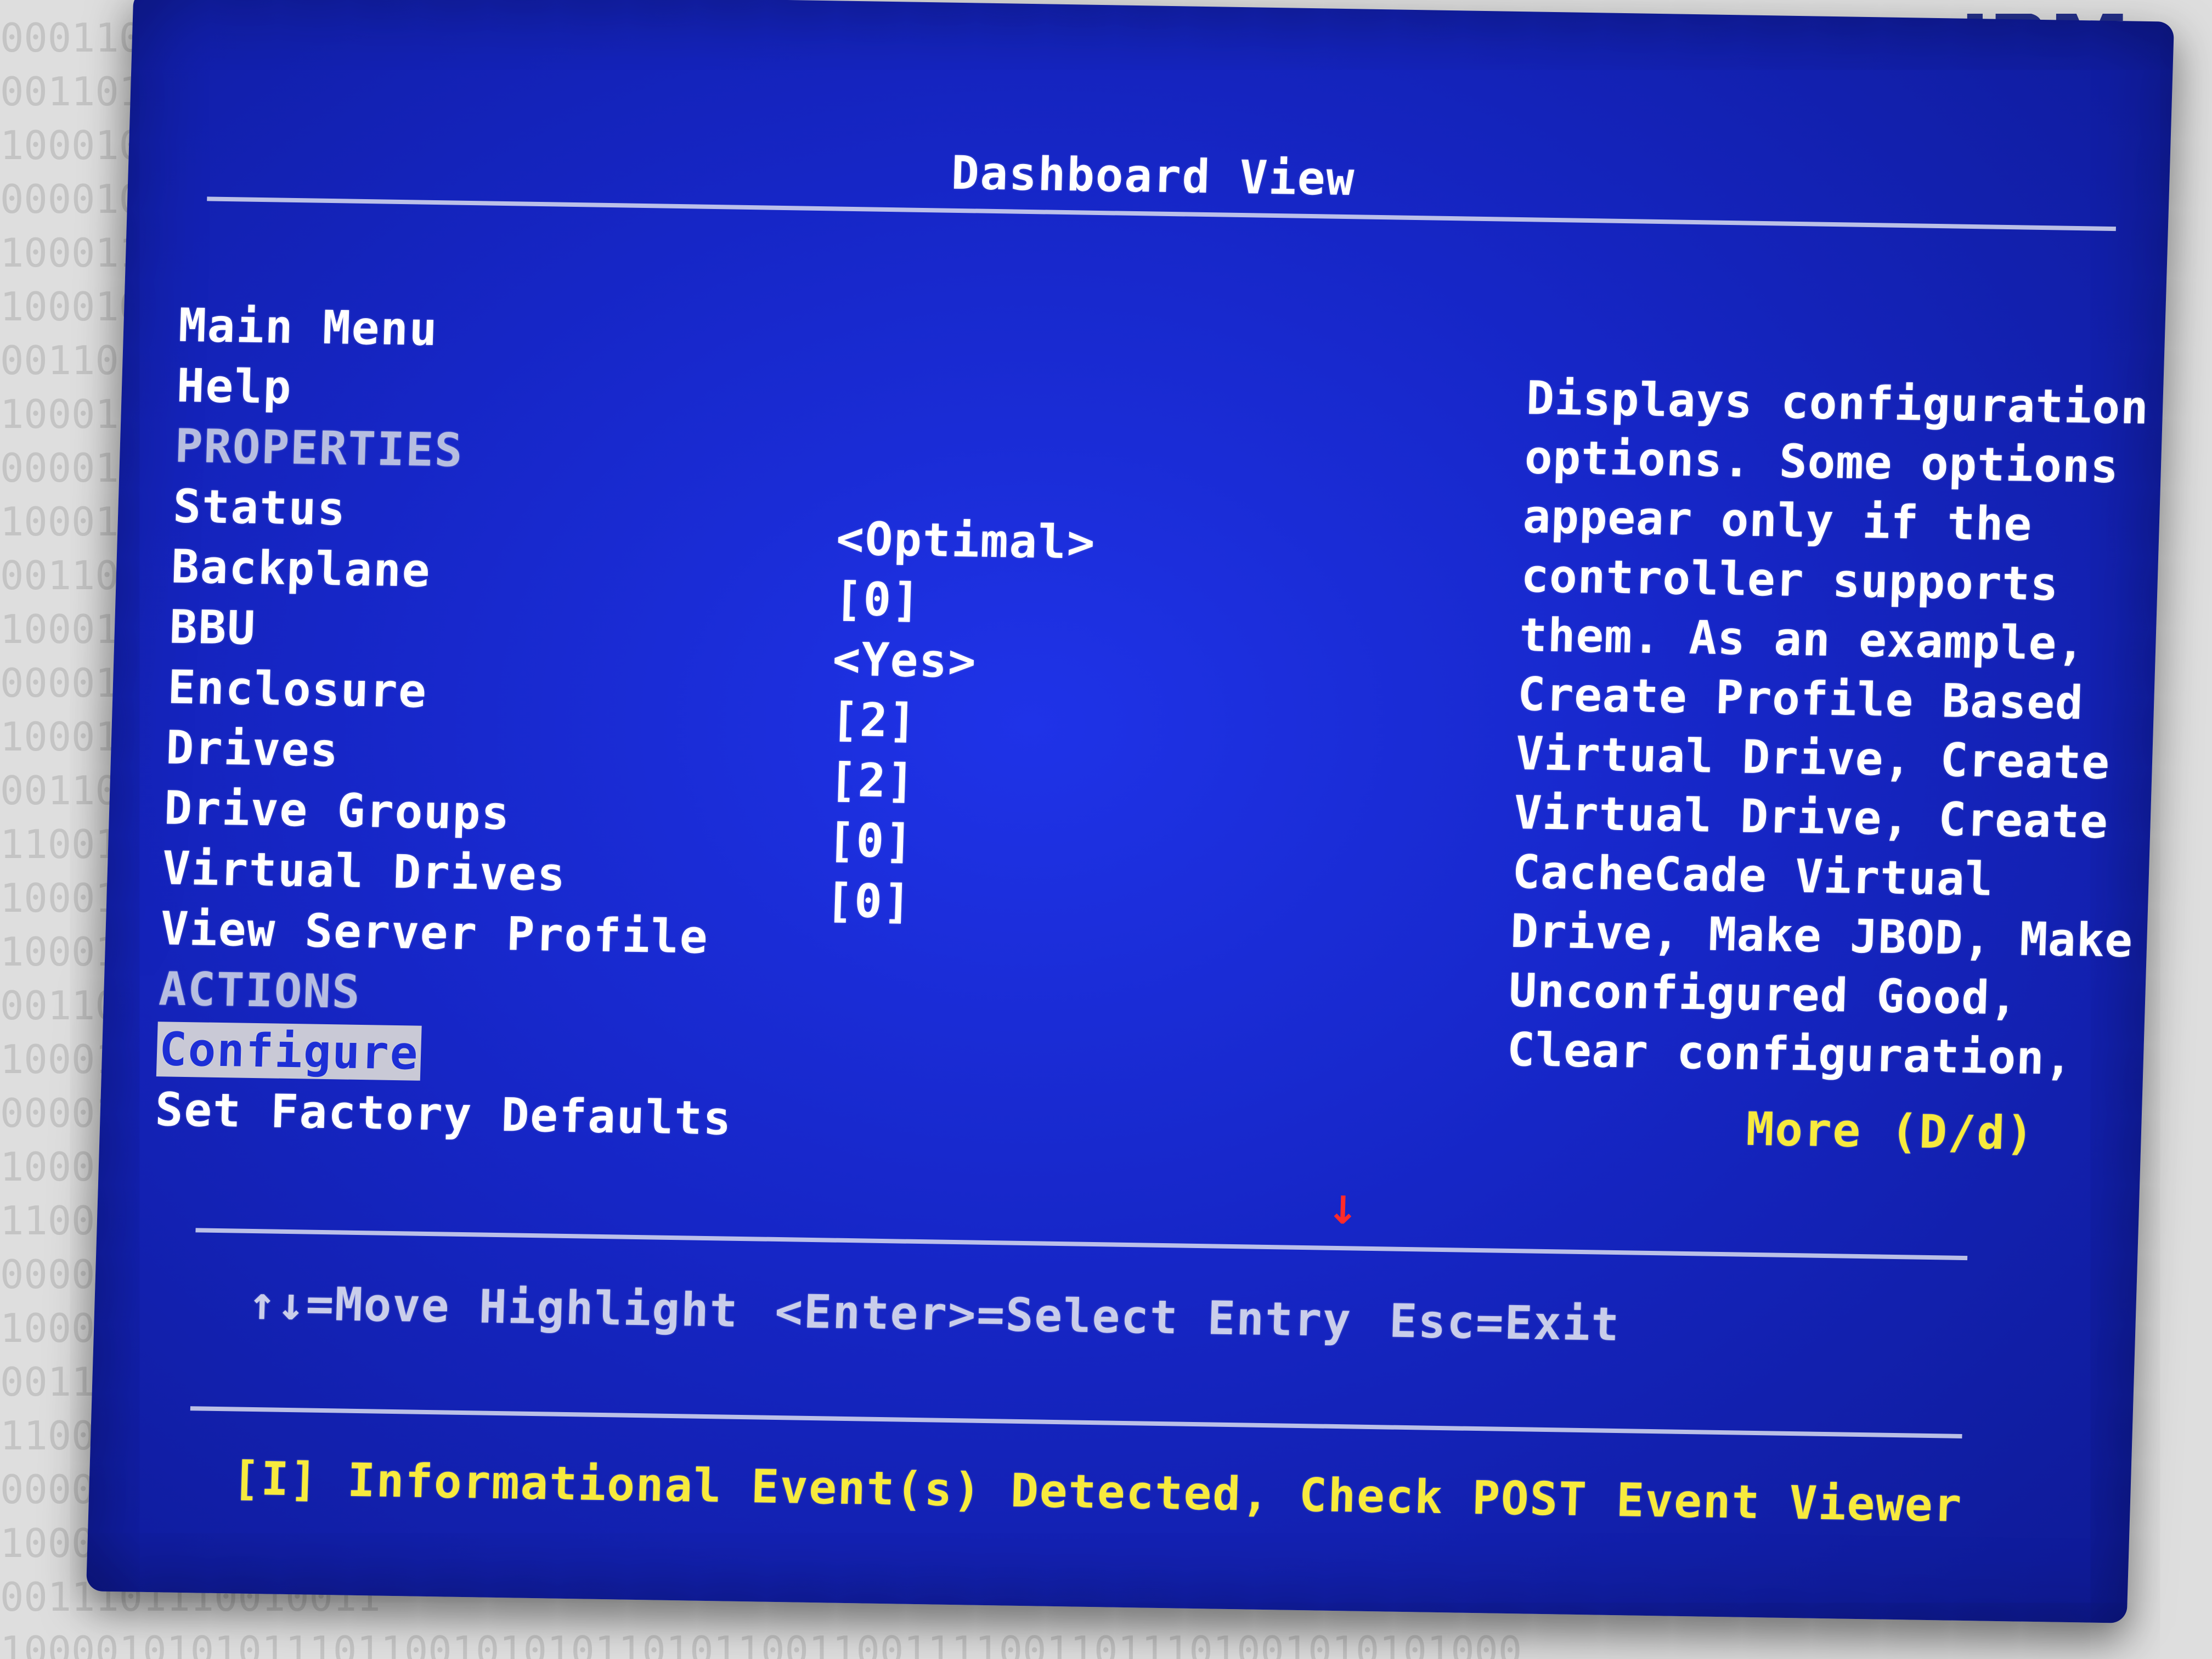 Image resolution: width=2212 pixels, height=1659 pixels. Describe the element at coordinates (1063, 1315) in the screenshot. I see `select-entry-hint: <Enter>=Select Entry` at that location.